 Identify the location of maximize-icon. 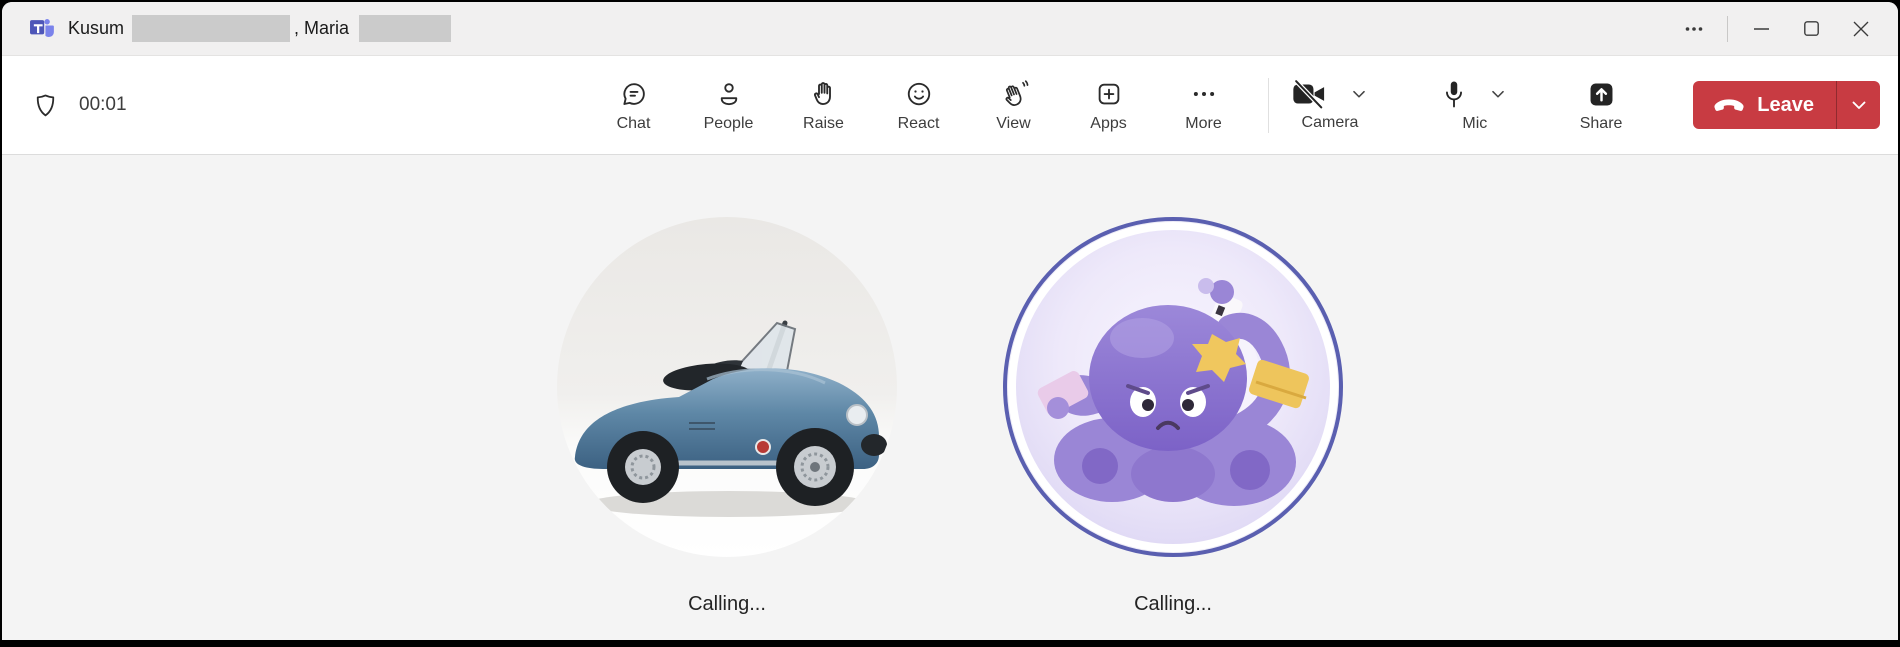
(1811, 28).